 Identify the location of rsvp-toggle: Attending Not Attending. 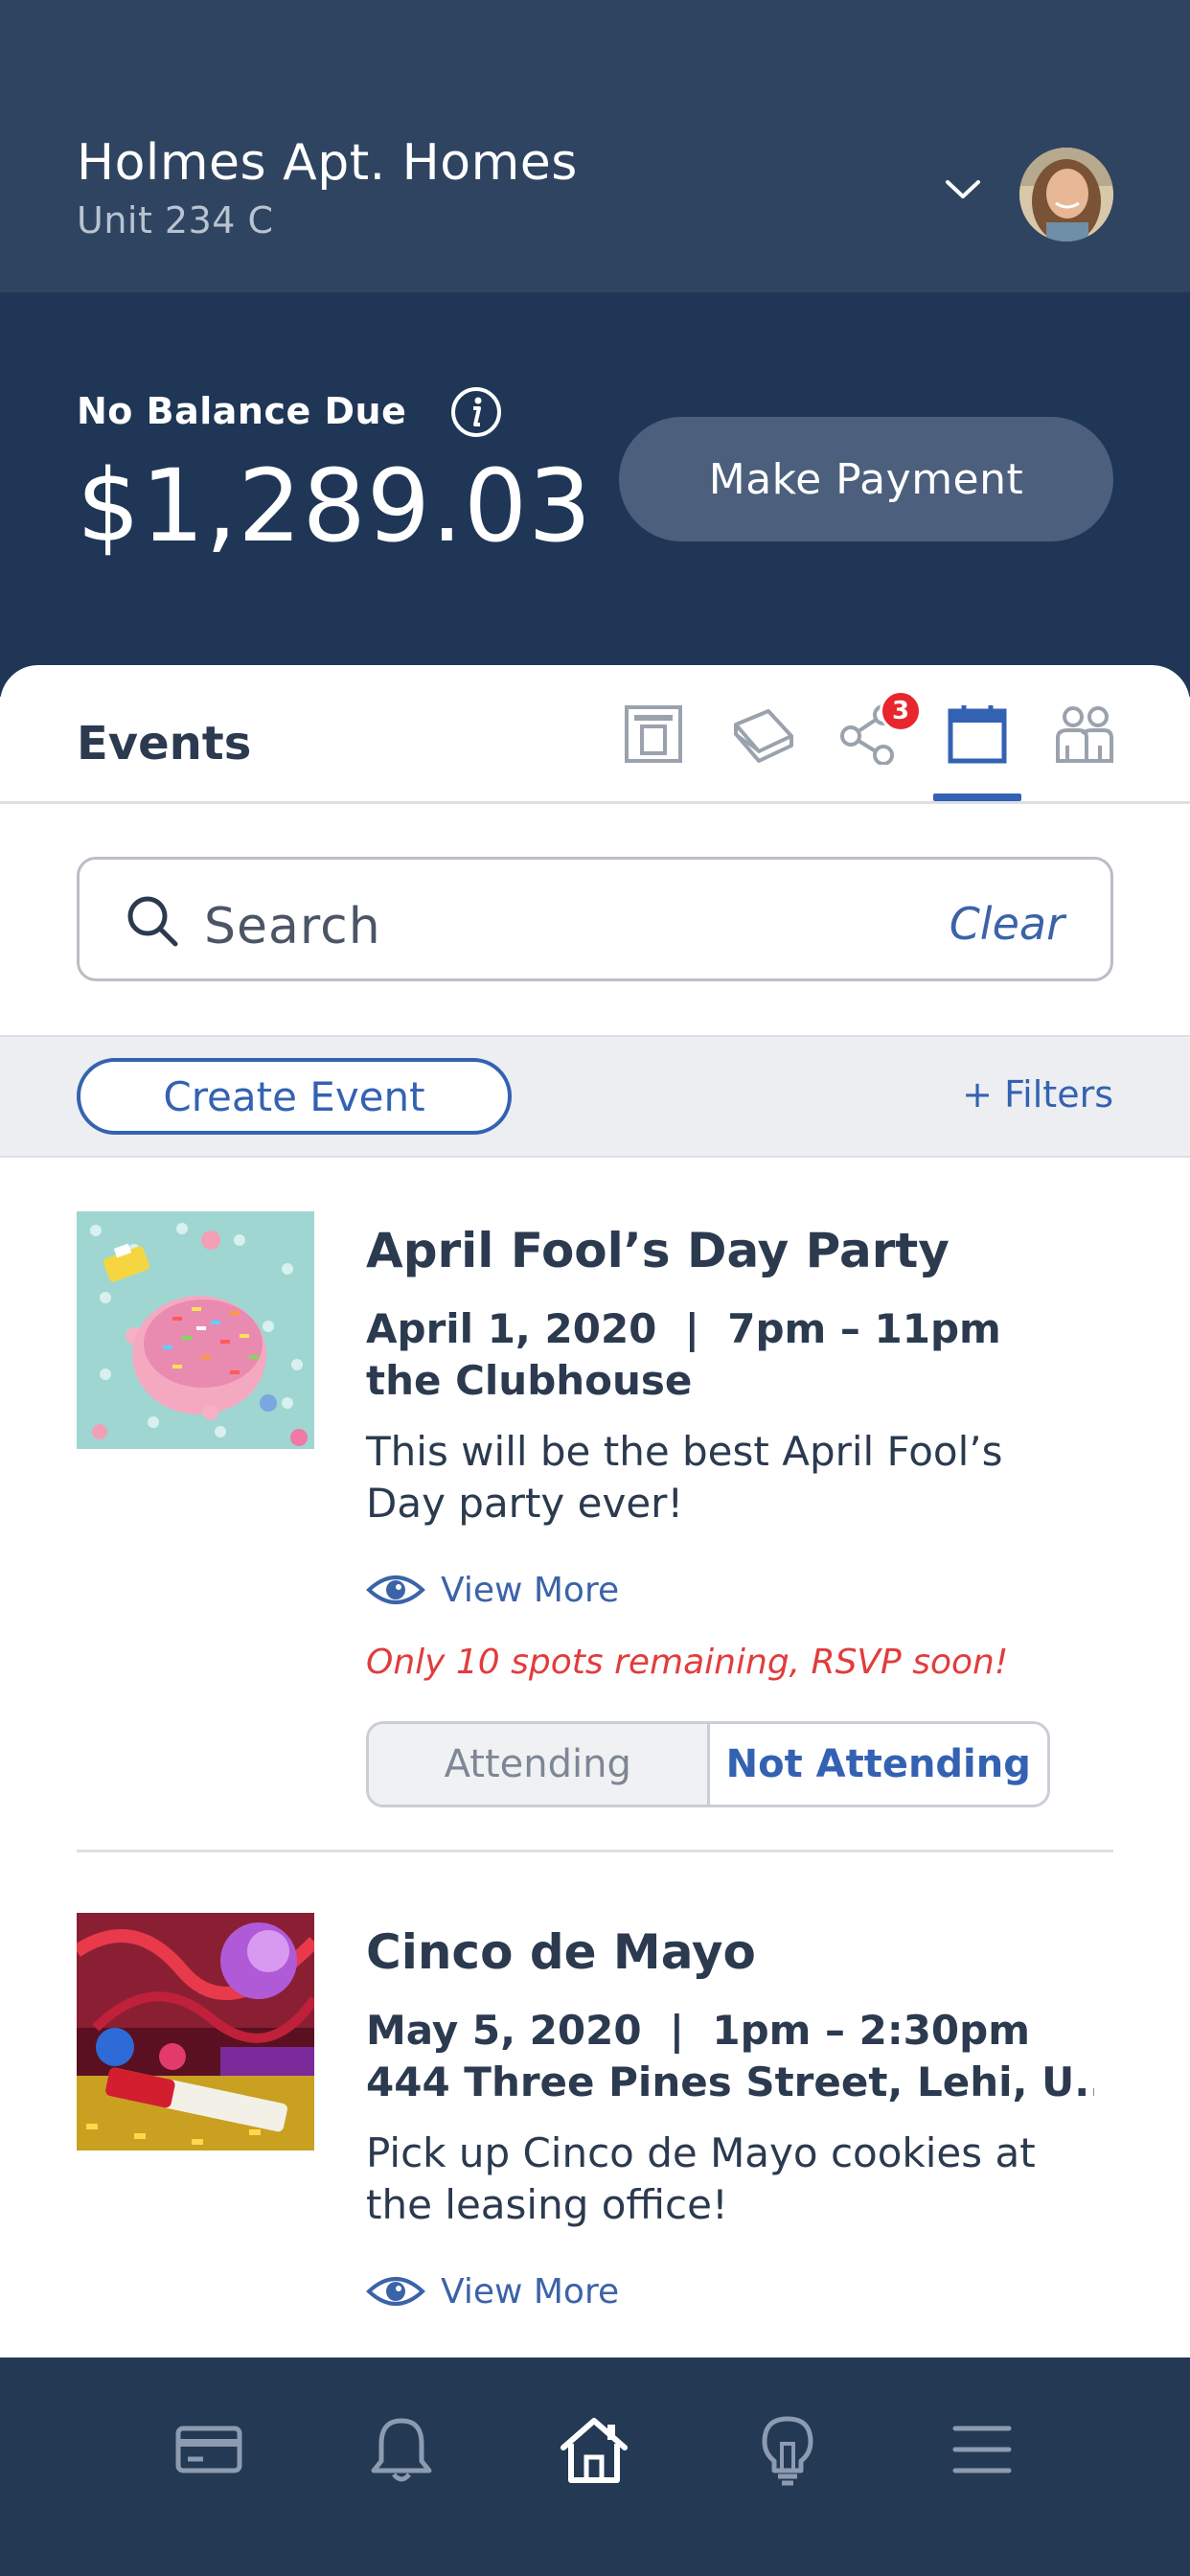
(708, 1764).